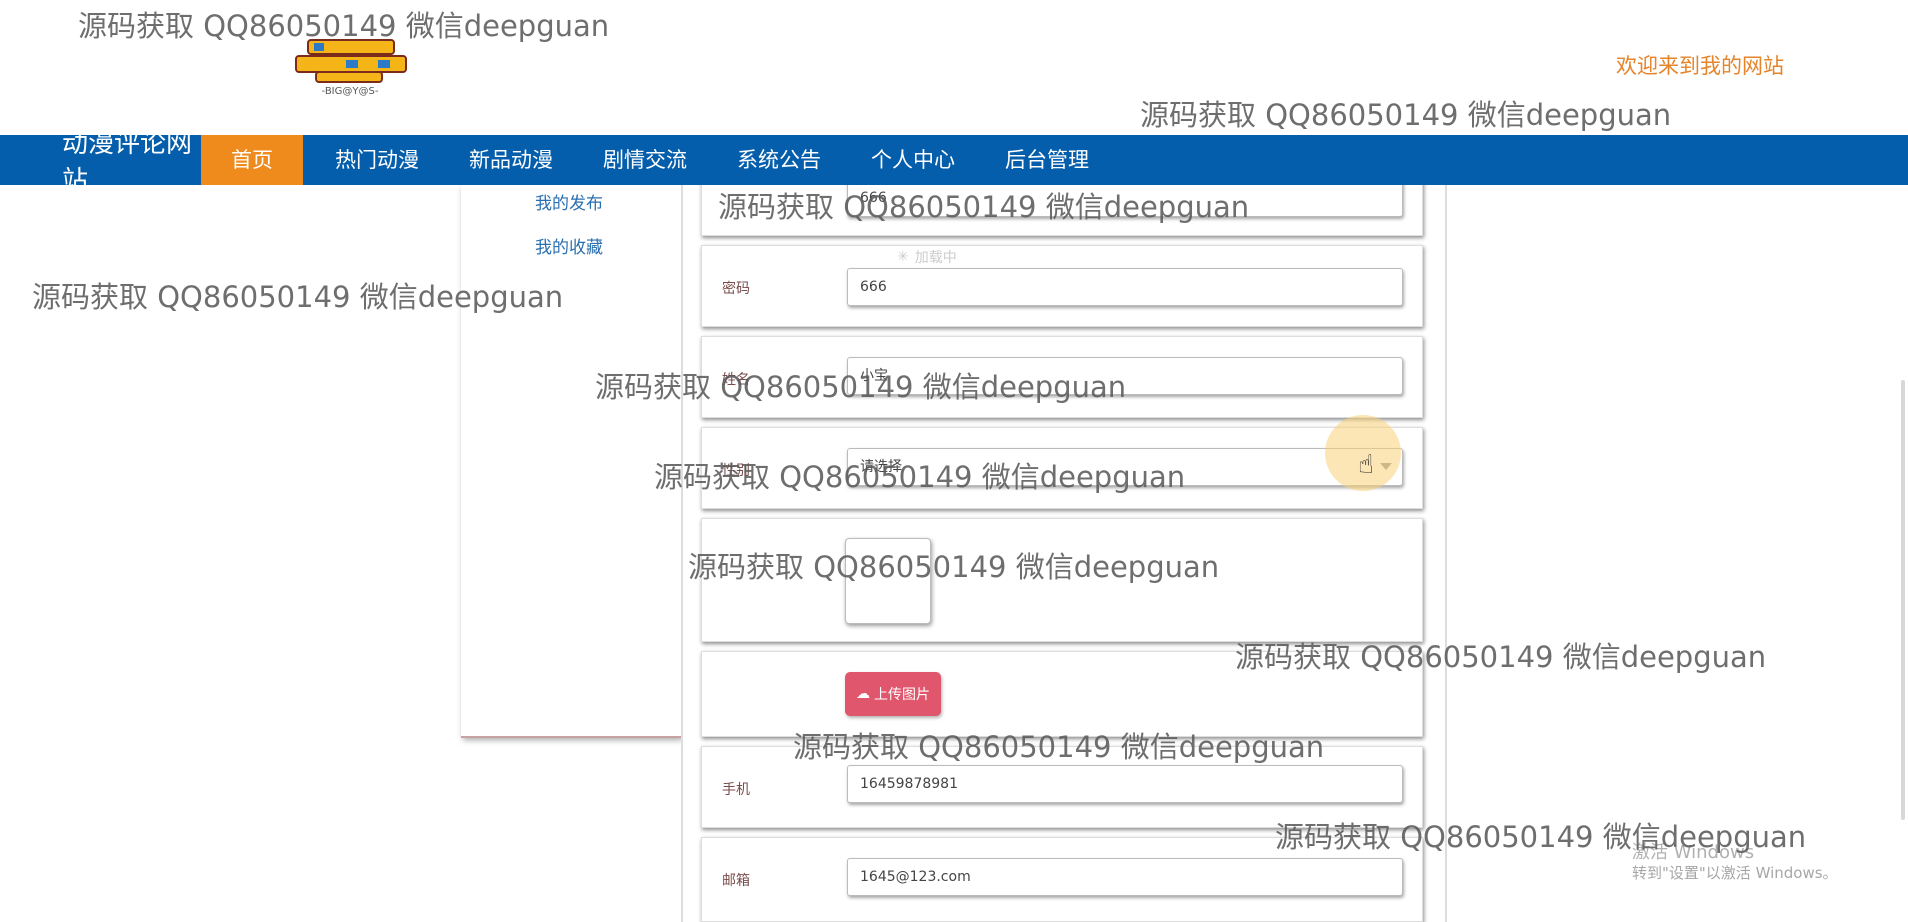 The height and width of the screenshot is (922, 1908). Describe the element at coordinates (377, 160) in the screenshot. I see `nav-hot-anime-top: 热门动漫` at that location.